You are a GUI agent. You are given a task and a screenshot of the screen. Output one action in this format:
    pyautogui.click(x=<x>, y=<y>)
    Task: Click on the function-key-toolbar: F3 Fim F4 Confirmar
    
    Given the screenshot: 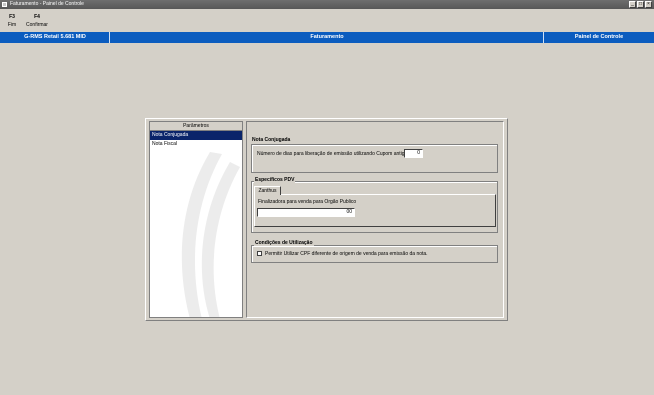 What is the action you would take?
    pyautogui.click(x=327, y=20)
    